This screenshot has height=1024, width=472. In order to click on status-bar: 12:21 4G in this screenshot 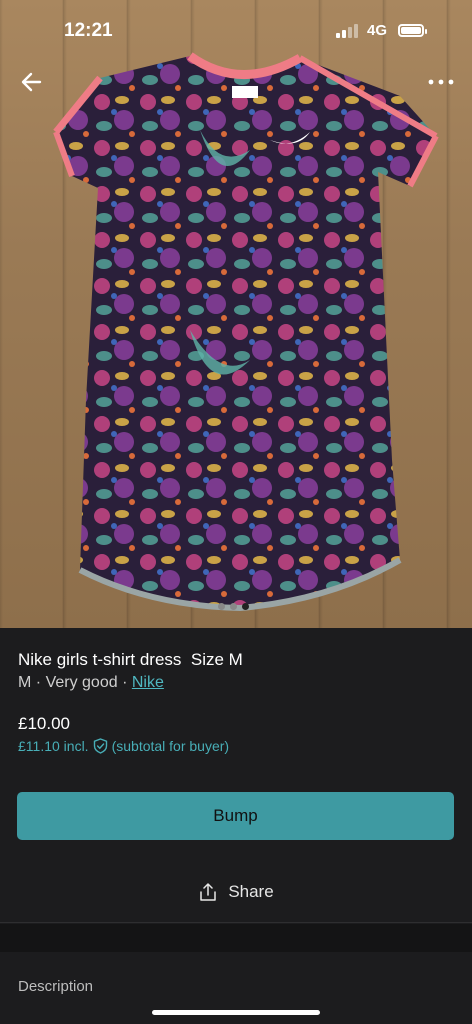, I will do `click(236, 31)`.